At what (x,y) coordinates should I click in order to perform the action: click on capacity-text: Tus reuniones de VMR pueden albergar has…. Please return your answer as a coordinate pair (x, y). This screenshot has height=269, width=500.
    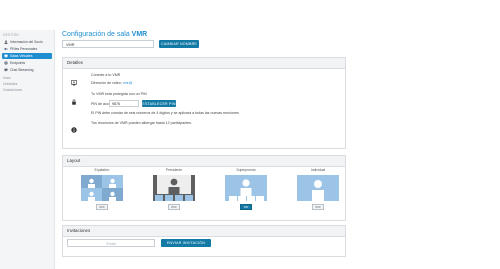
    Looking at the image, I should click on (141, 123).